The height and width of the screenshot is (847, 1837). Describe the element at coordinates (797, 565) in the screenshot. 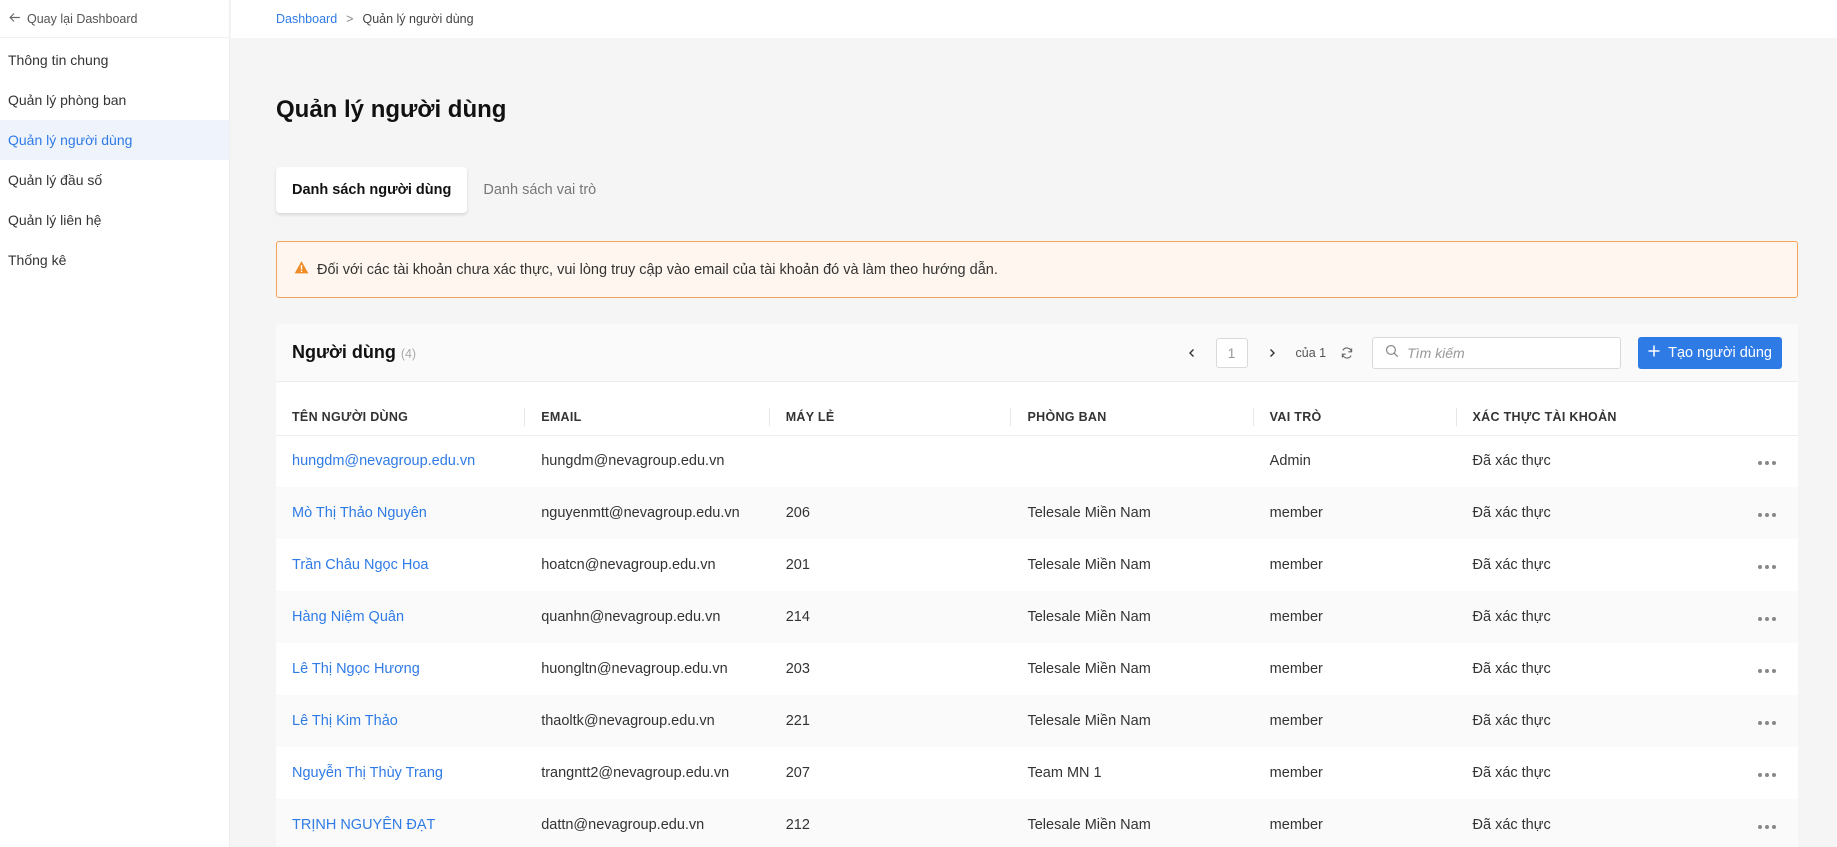

I see `user-extension: 201` at that location.